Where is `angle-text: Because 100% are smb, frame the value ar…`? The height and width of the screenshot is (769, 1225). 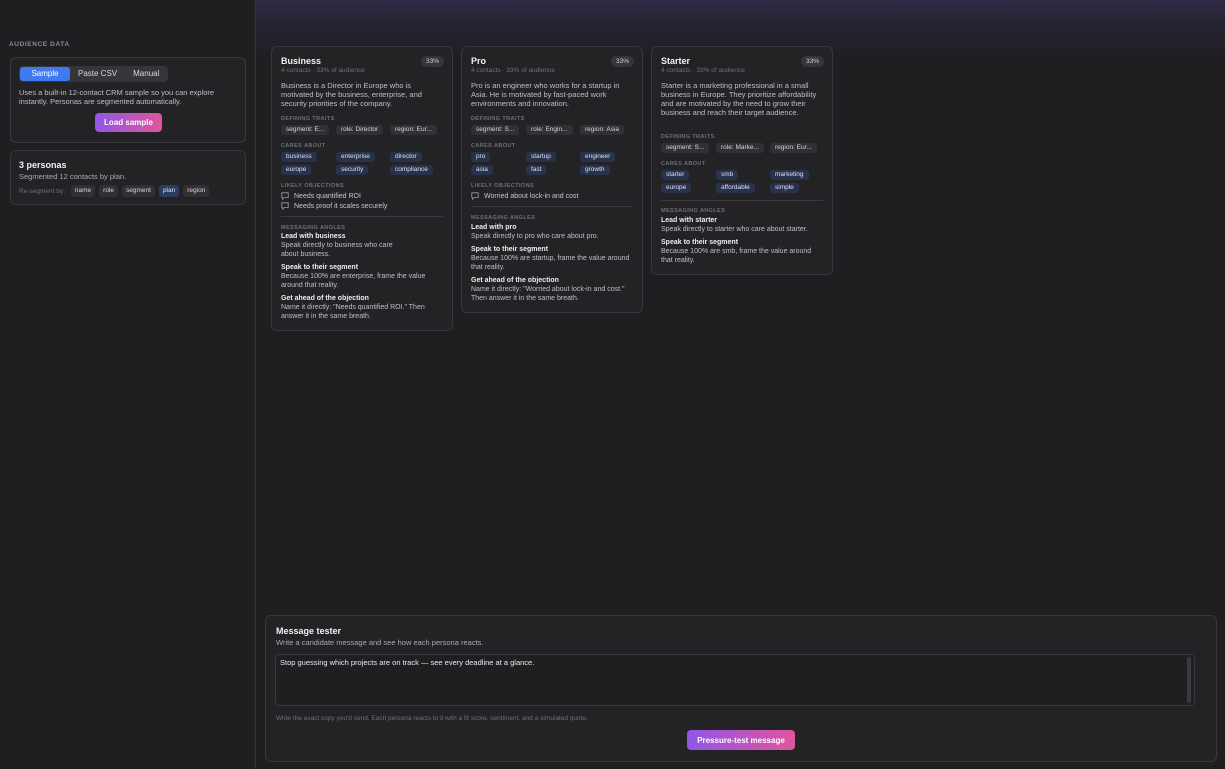
angle-text: Because 100% are smb, frame the value ar… is located at coordinates (736, 256).